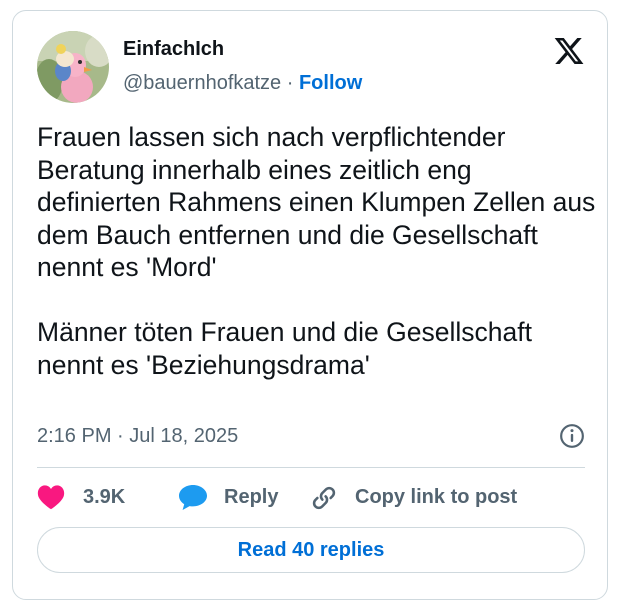 The height and width of the screenshot is (610, 620). I want to click on reply-label: Reply, so click(251, 497).